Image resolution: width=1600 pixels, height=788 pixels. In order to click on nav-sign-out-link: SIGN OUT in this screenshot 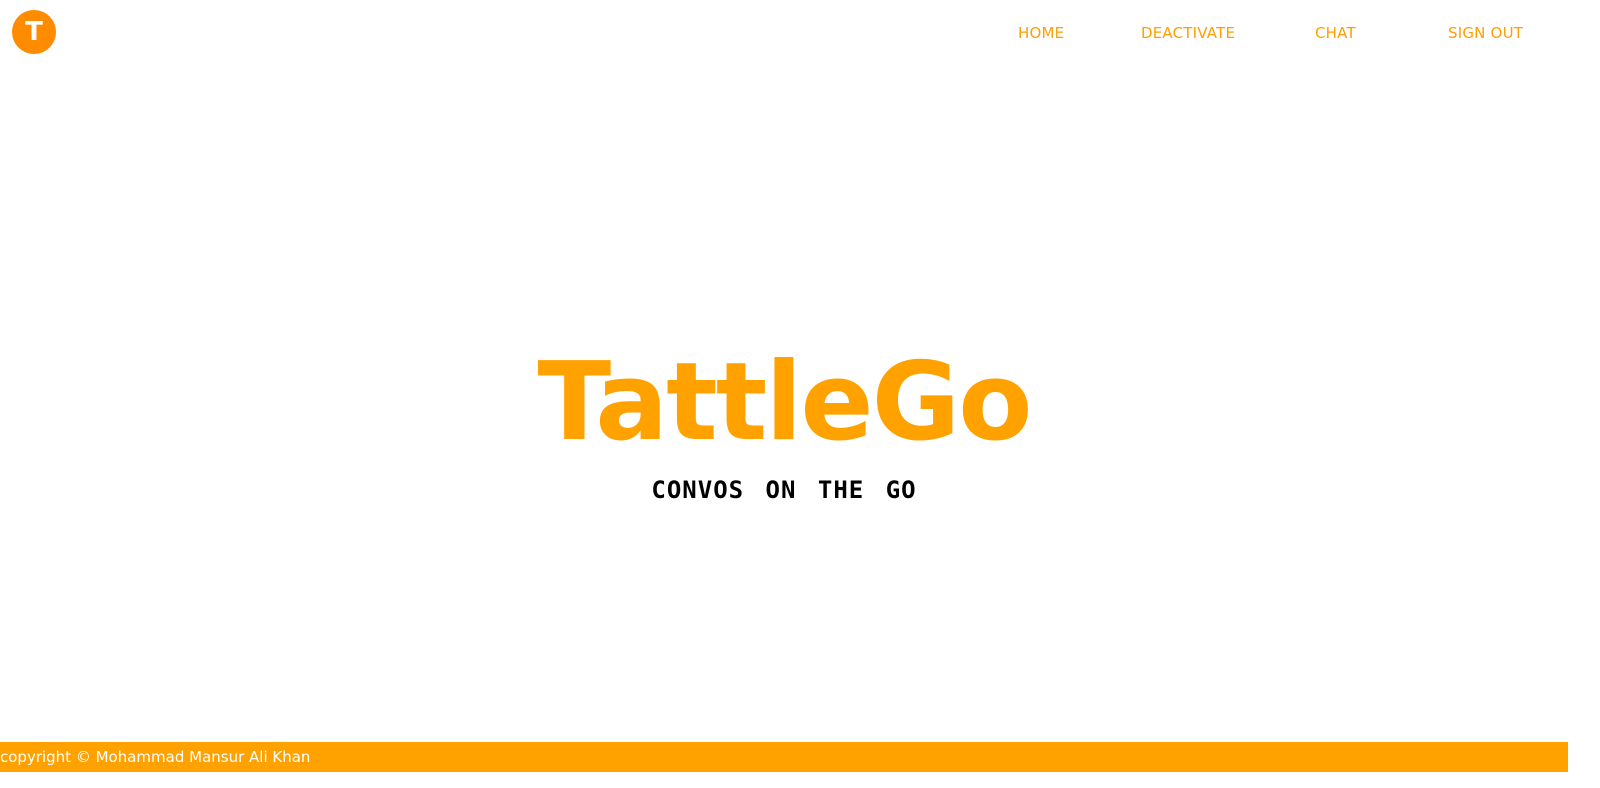, I will do `click(1485, 33)`.